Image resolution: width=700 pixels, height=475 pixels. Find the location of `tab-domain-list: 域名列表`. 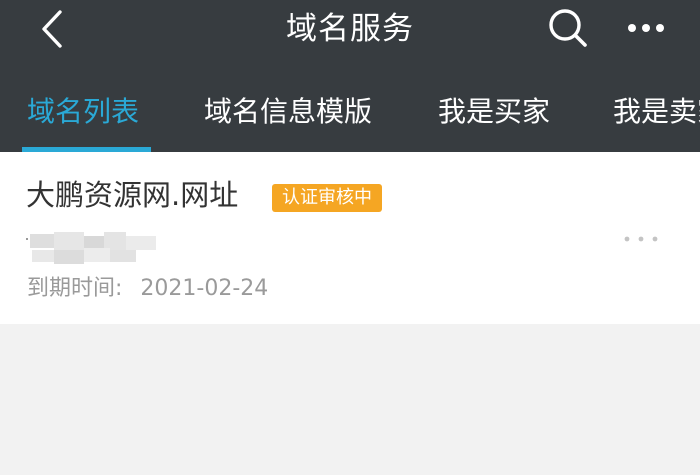

tab-domain-list: 域名列表 is located at coordinates (83, 107).